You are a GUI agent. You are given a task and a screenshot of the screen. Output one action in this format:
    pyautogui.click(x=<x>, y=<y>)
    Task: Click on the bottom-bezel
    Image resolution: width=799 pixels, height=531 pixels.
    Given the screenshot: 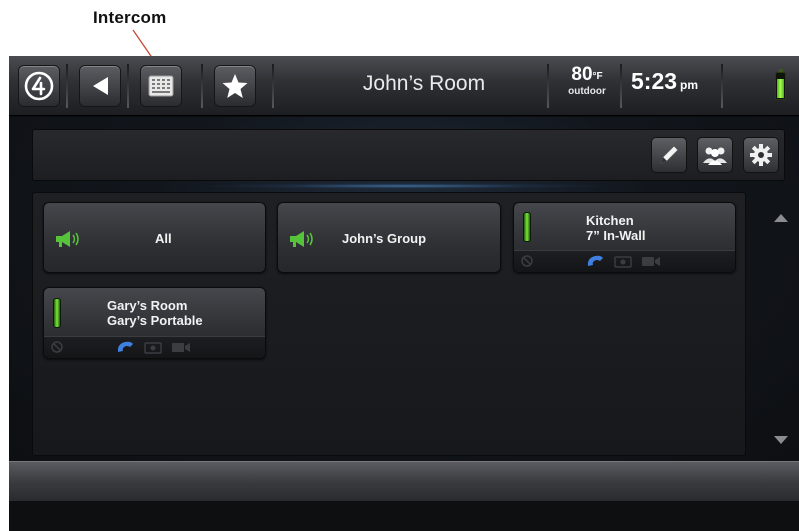 What is the action you would take?
    pyautogui.click(x=404, y=516)
    